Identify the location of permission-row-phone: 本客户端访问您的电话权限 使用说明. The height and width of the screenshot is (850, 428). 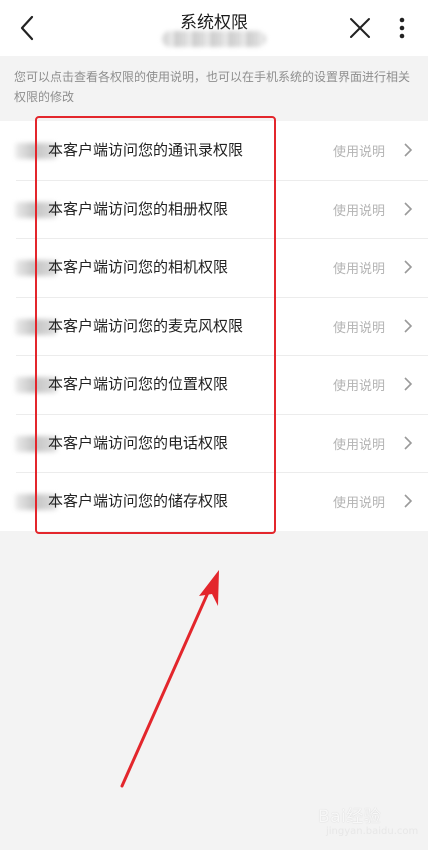
(214, 443).